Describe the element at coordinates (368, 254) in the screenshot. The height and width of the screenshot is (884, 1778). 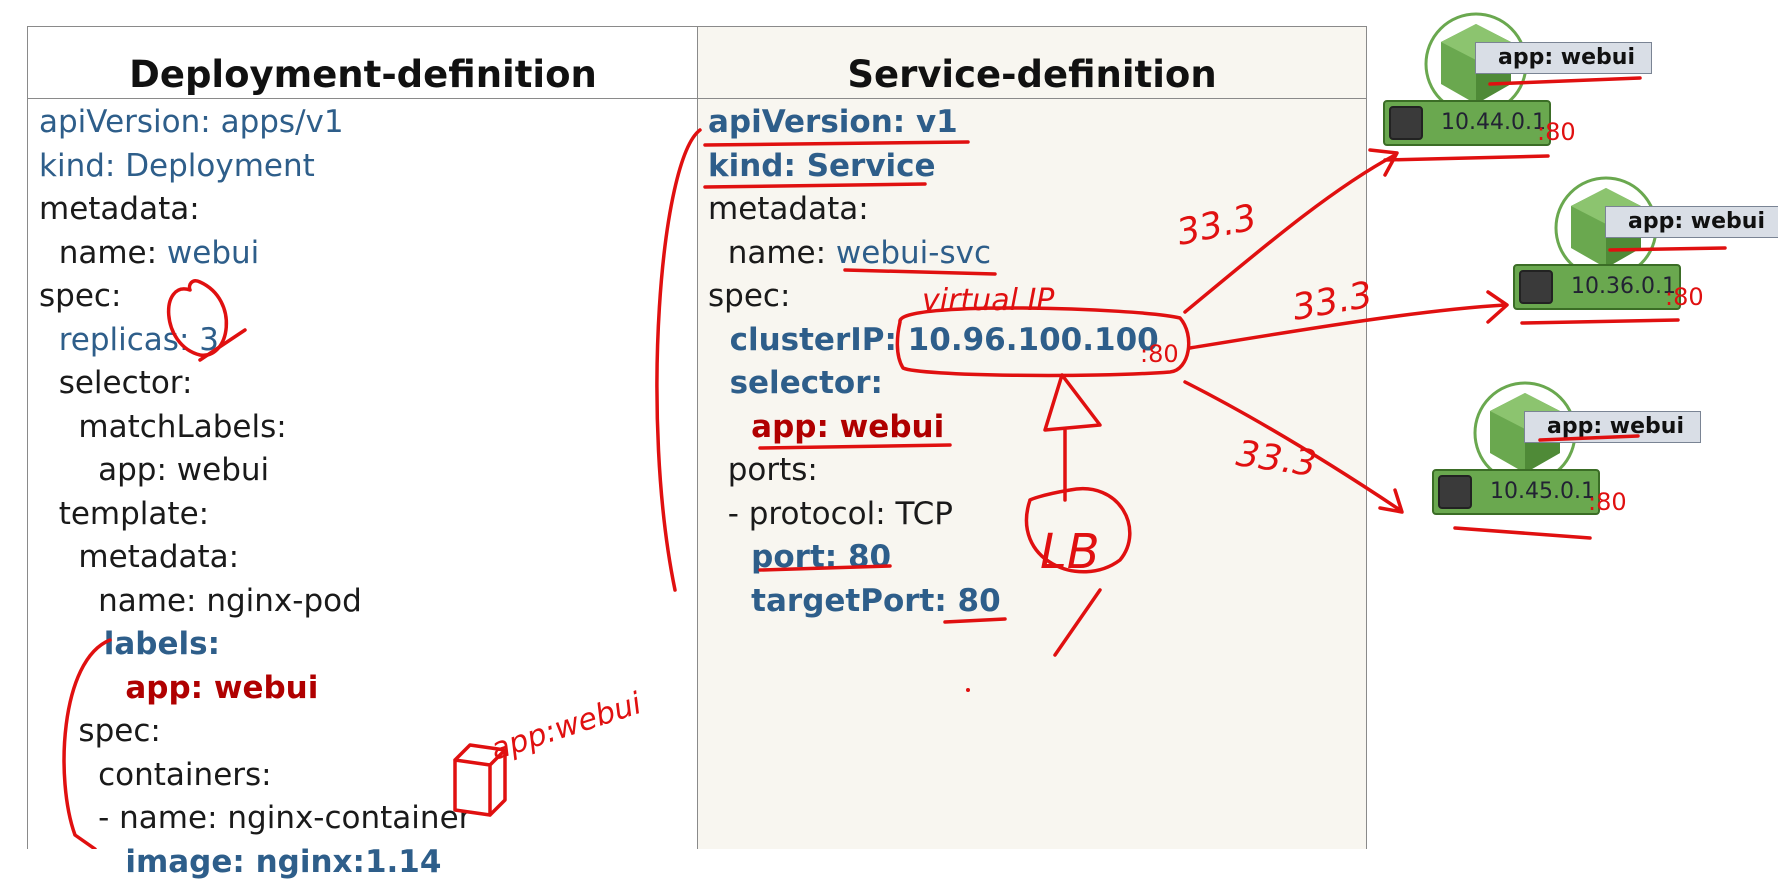
I see `yaml-line: name: webui` at that location.